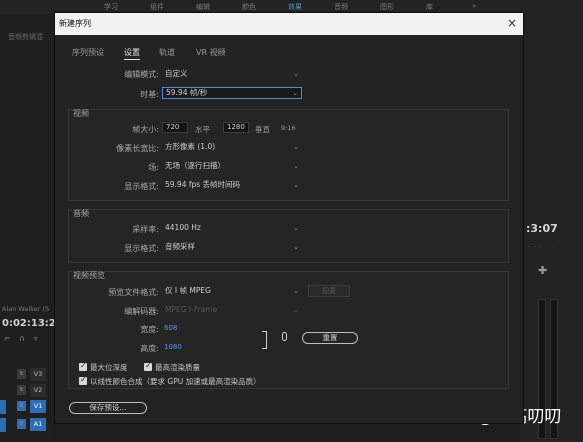  I want to click on track-label: V2, so click(38, 390).